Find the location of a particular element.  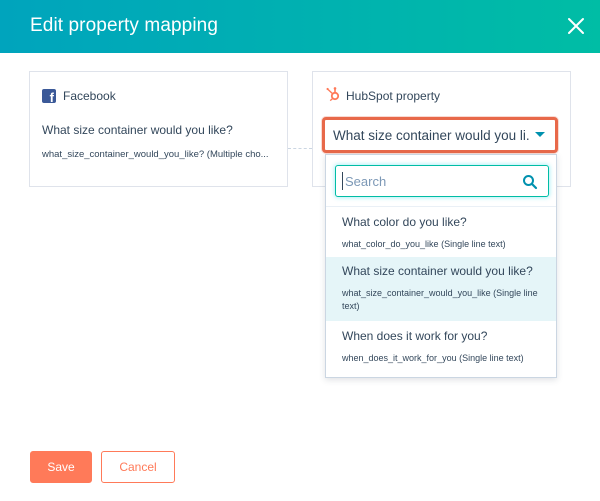

option-label: What size container would you like? is located at coordinates (437, 271).